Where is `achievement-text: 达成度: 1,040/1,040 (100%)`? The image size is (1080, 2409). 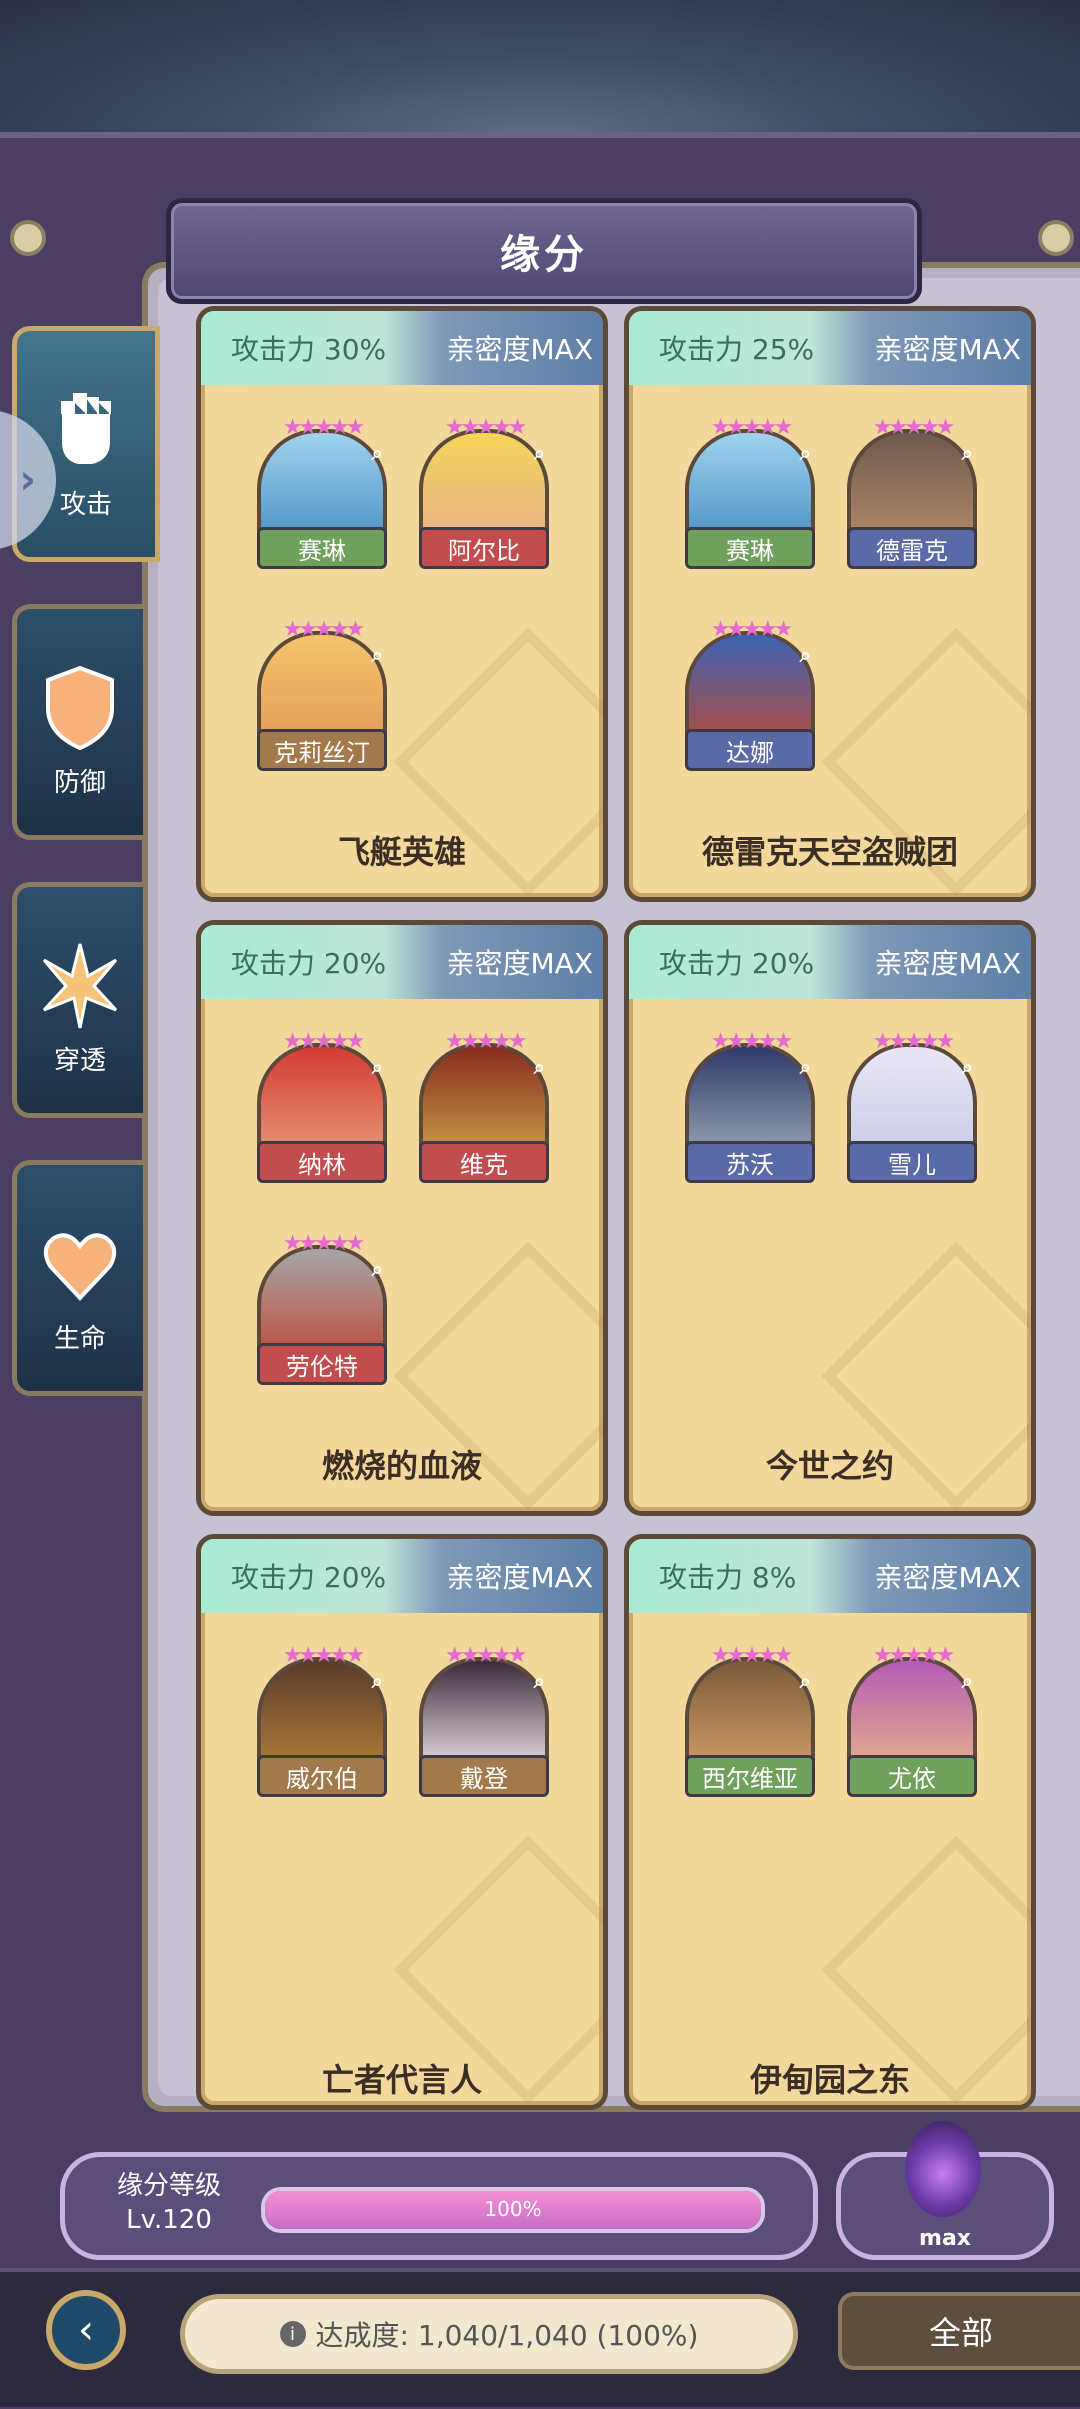
achievement-text: 达成度: 1,040/1,040 (100%) is located at coordinates (507, 2335).